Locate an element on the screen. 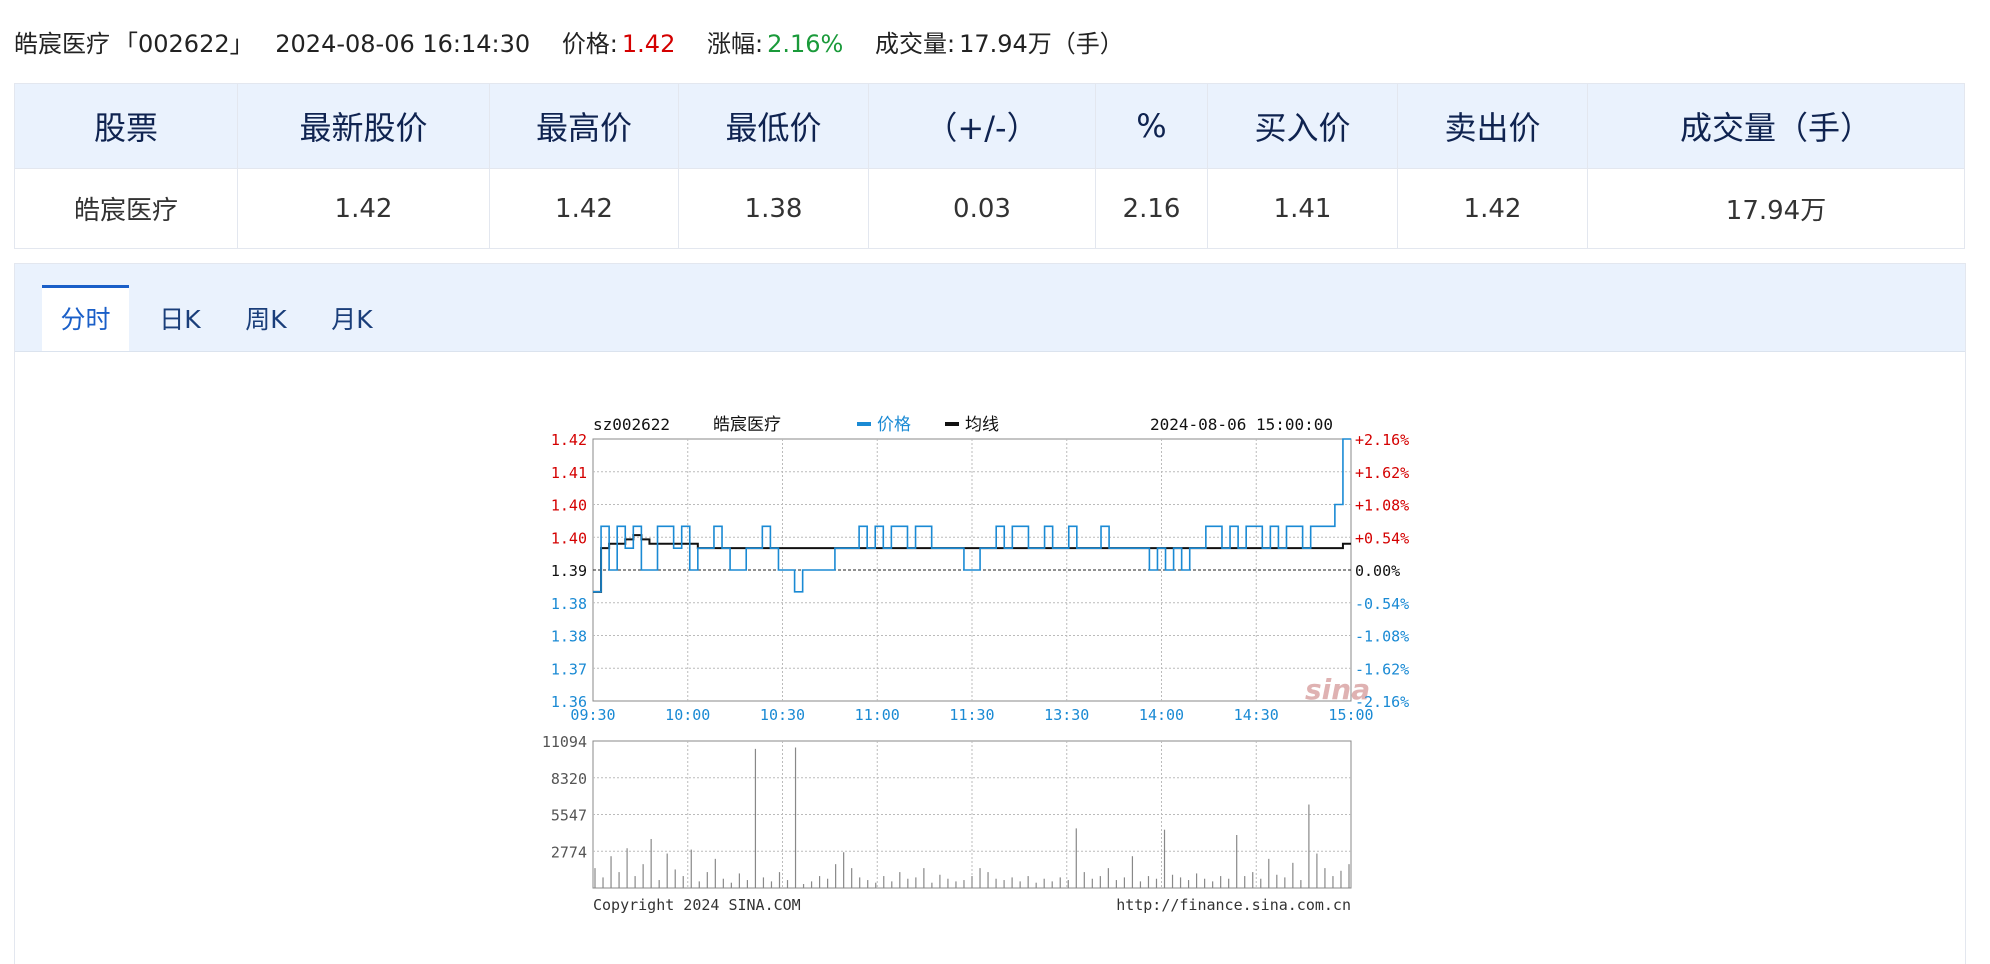 Image resolution: width=1990 pixels, height=964 pixels. header-bid: 买入价 is located at coordinates (1302, 126).